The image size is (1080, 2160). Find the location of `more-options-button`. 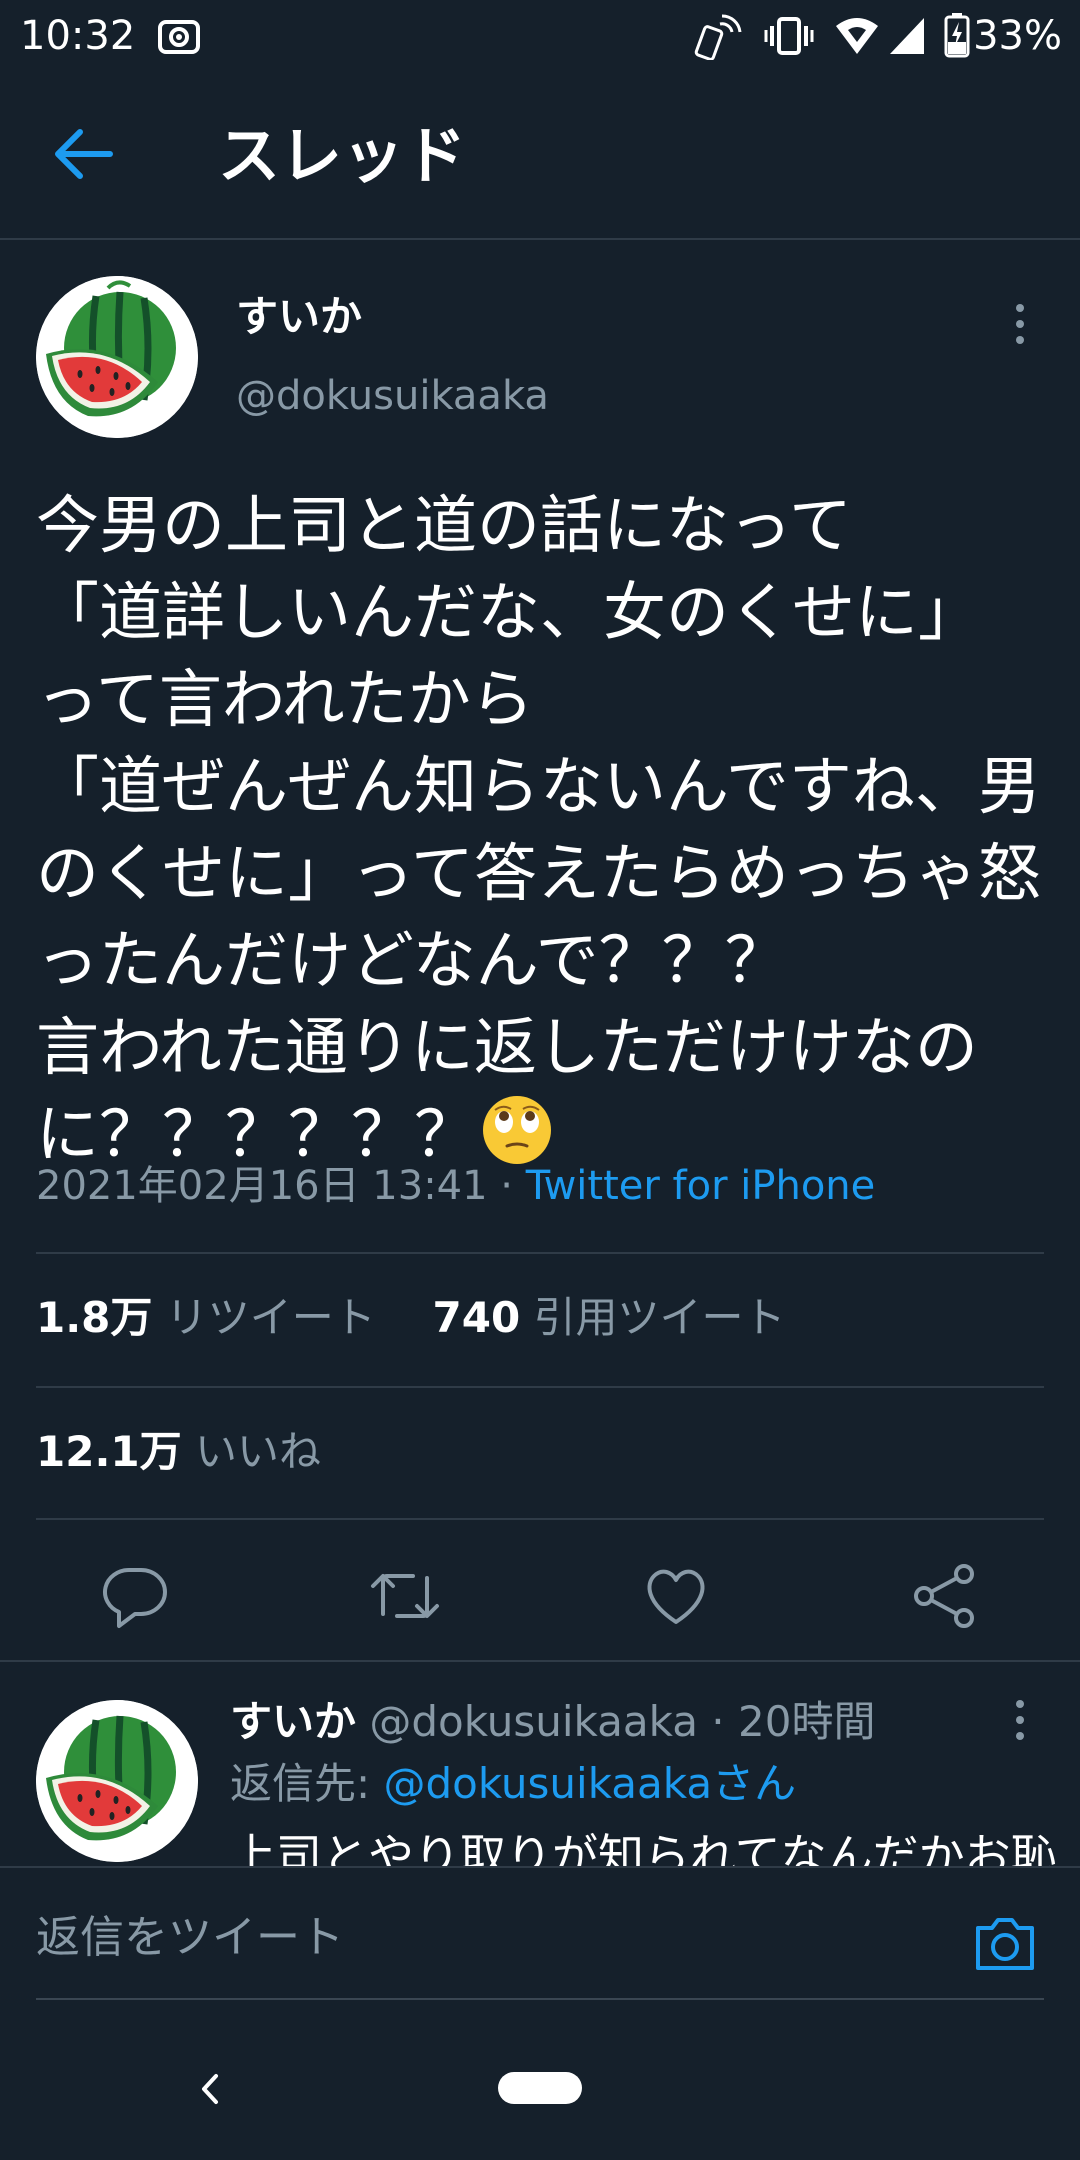

more-options-button is located at coordinates (1020, 325).